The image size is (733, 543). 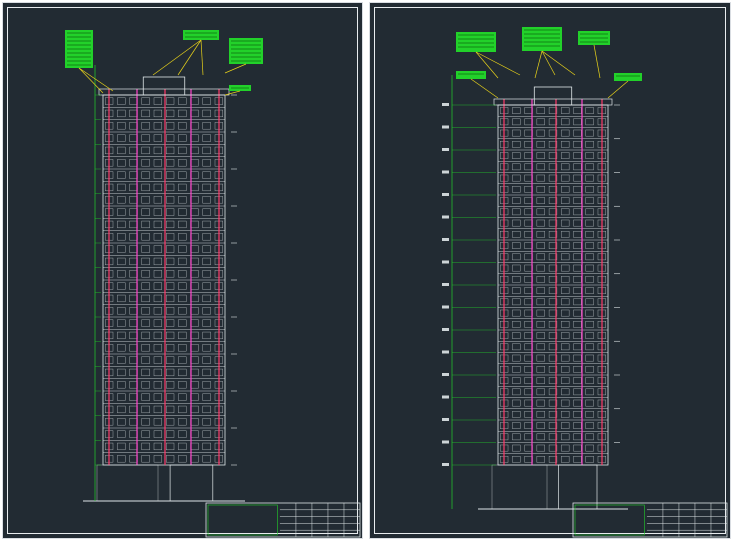 I want to click on title-block, so click(x=650, y=520).